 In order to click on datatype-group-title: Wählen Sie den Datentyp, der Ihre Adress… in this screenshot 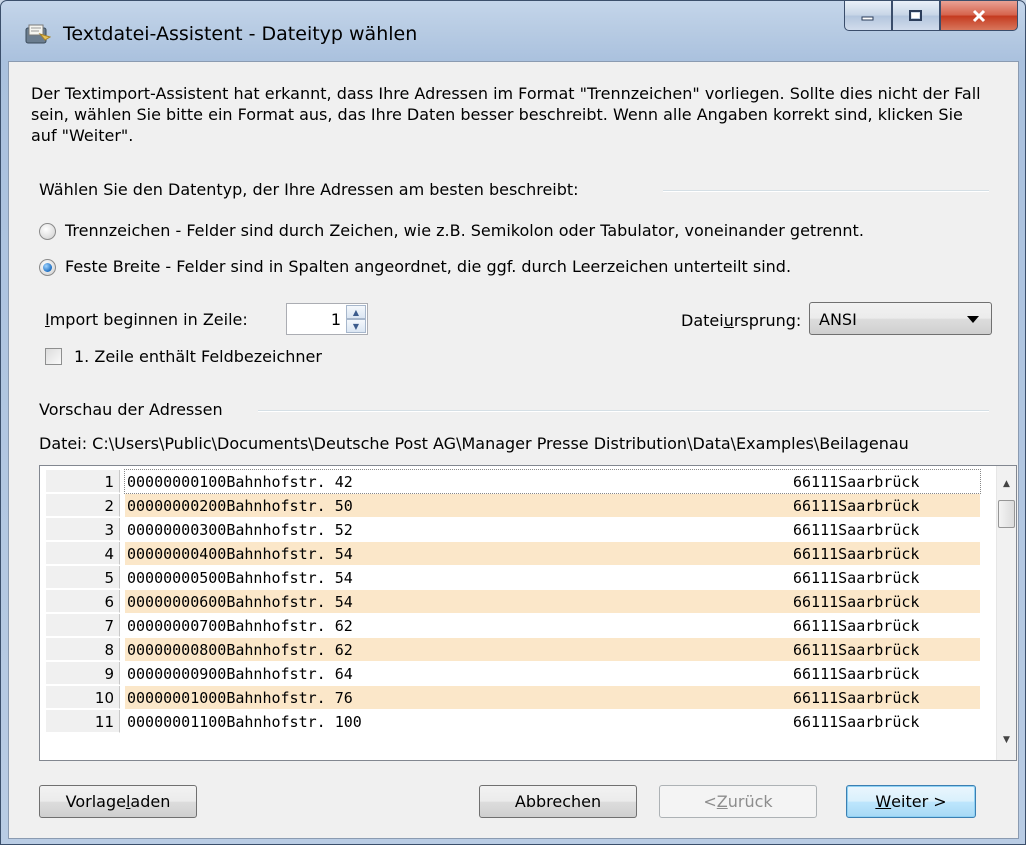, I will do `click(309, 189)`.